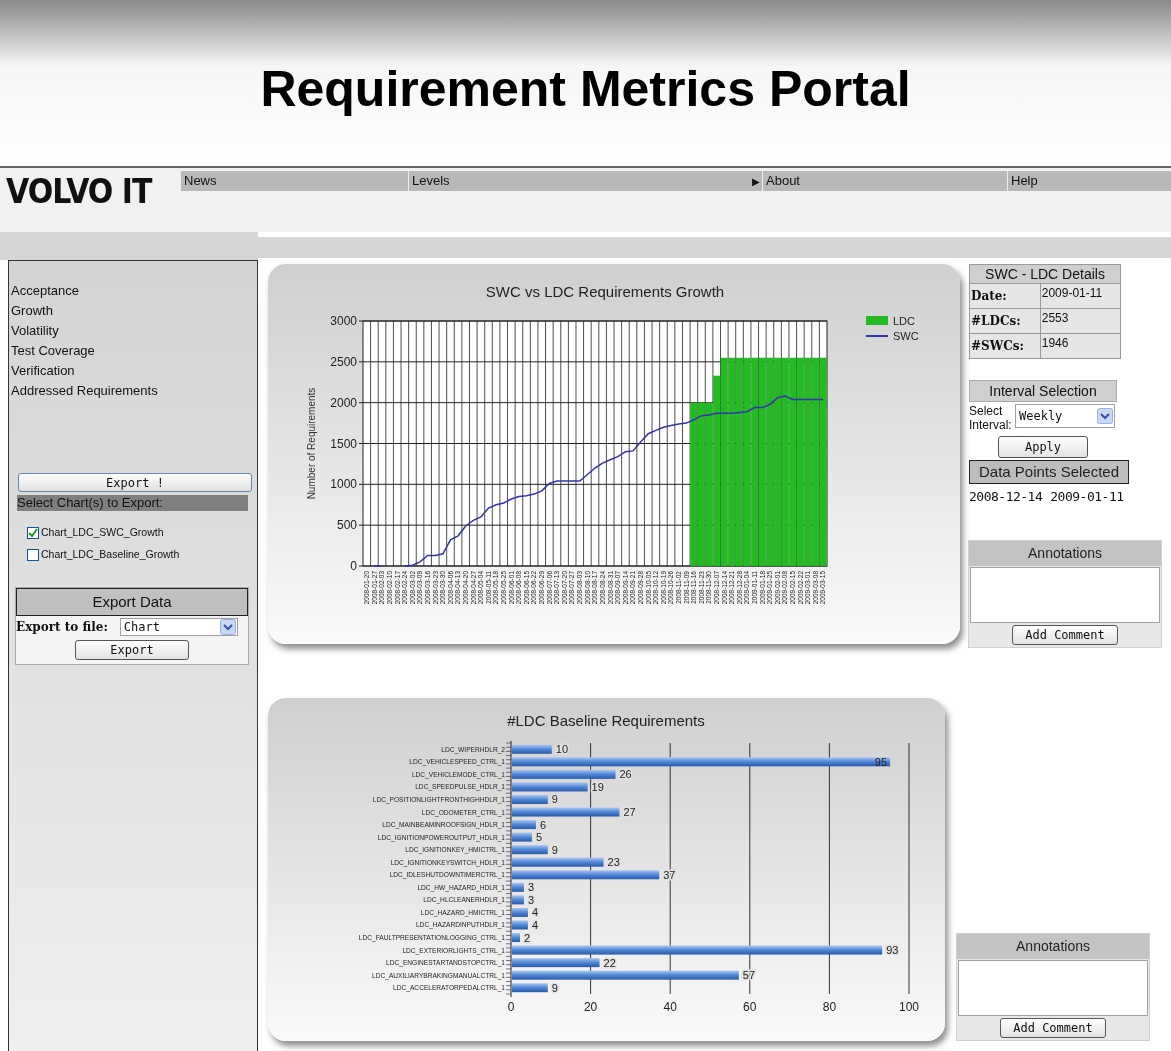  Describe the element at coordinates (884, 181) in the screenshot. I see `menu-item: About` at that location.